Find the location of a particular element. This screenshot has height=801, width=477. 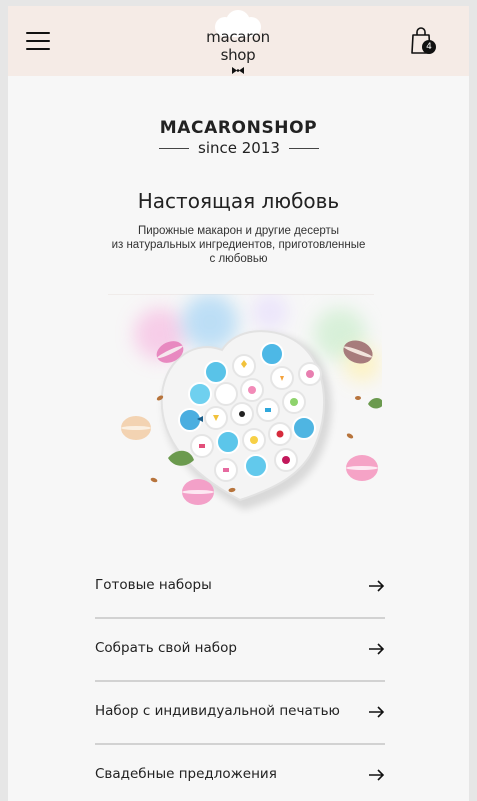

cart-button: 4 is located at coordinates (427, 43).